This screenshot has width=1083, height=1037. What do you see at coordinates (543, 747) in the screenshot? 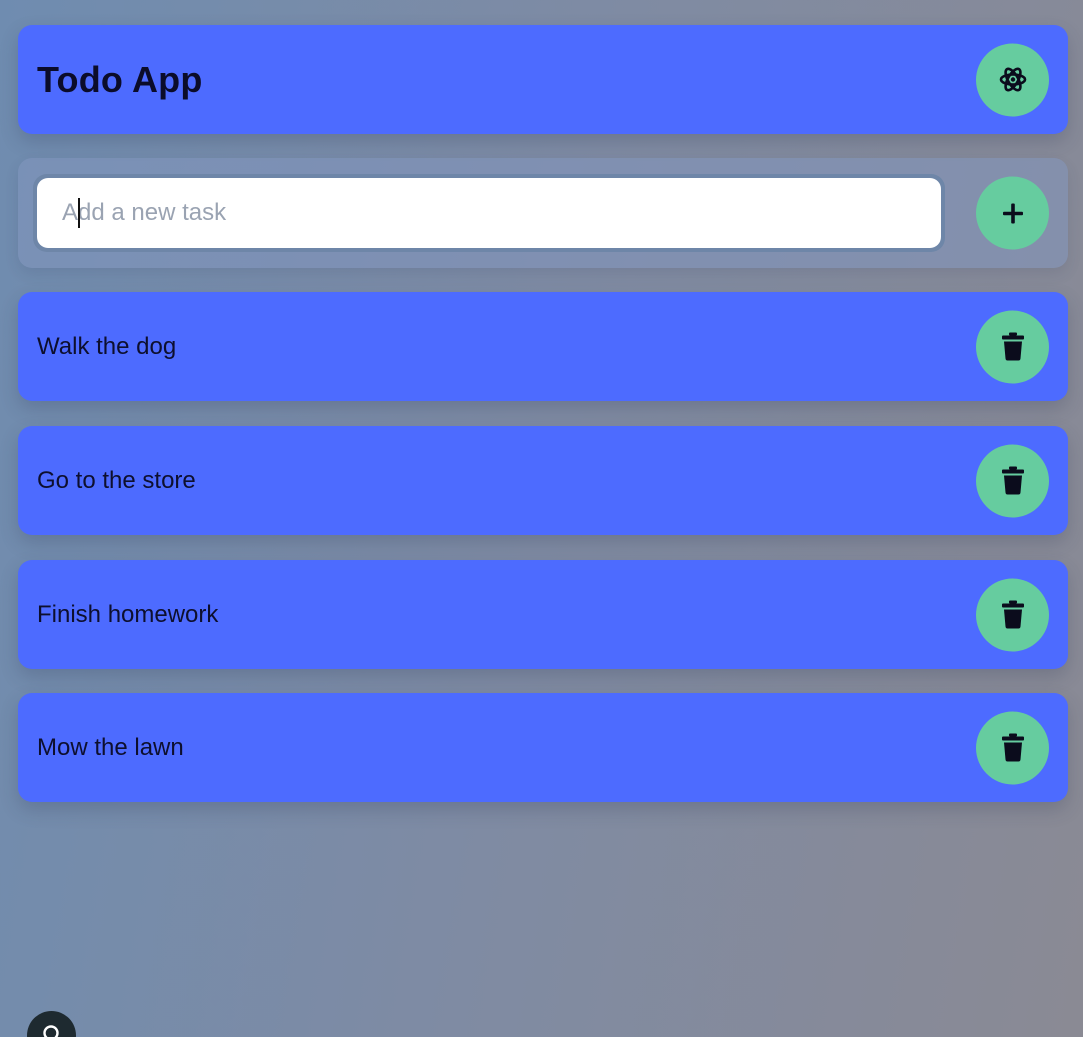
I see `task-item: Mow the lawn` at bounding box center [543, 747].